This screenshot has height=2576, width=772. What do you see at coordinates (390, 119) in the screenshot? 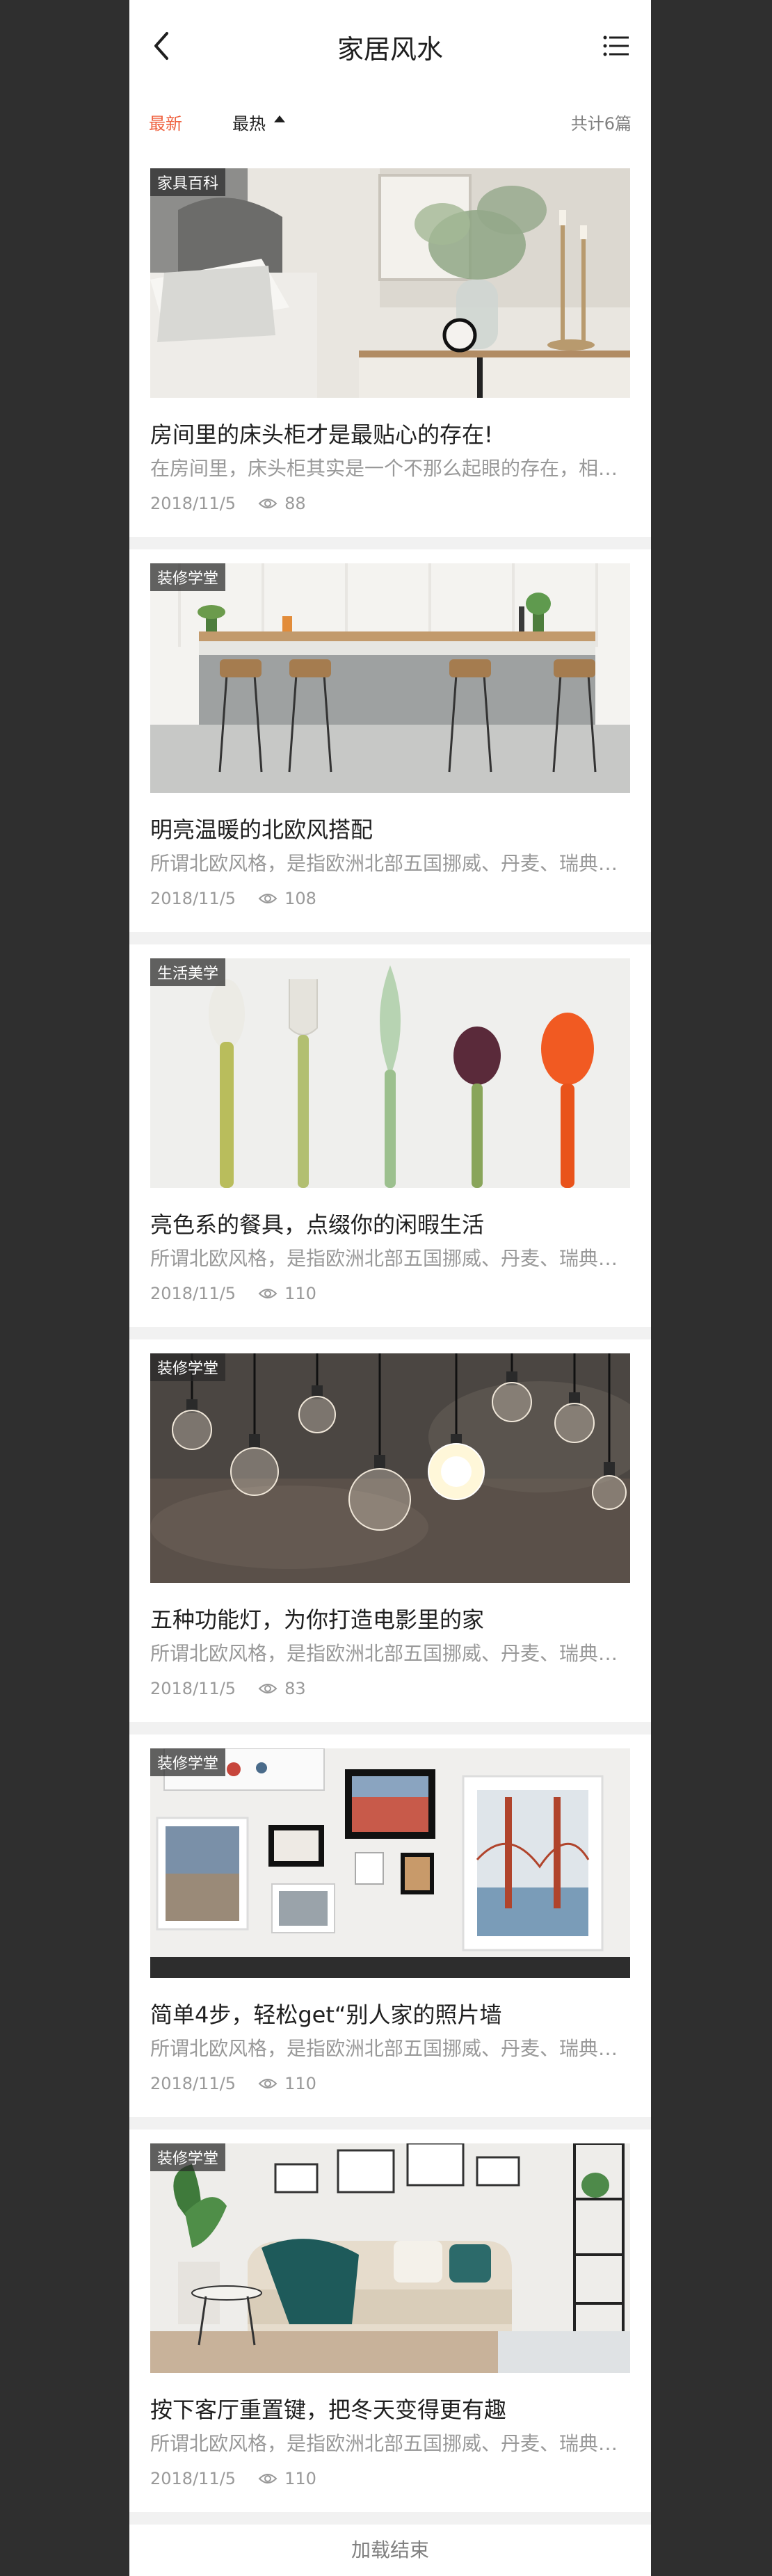
I see `sort-bar: 最新 最热 共计6篇` at bounding box center [390, 119].